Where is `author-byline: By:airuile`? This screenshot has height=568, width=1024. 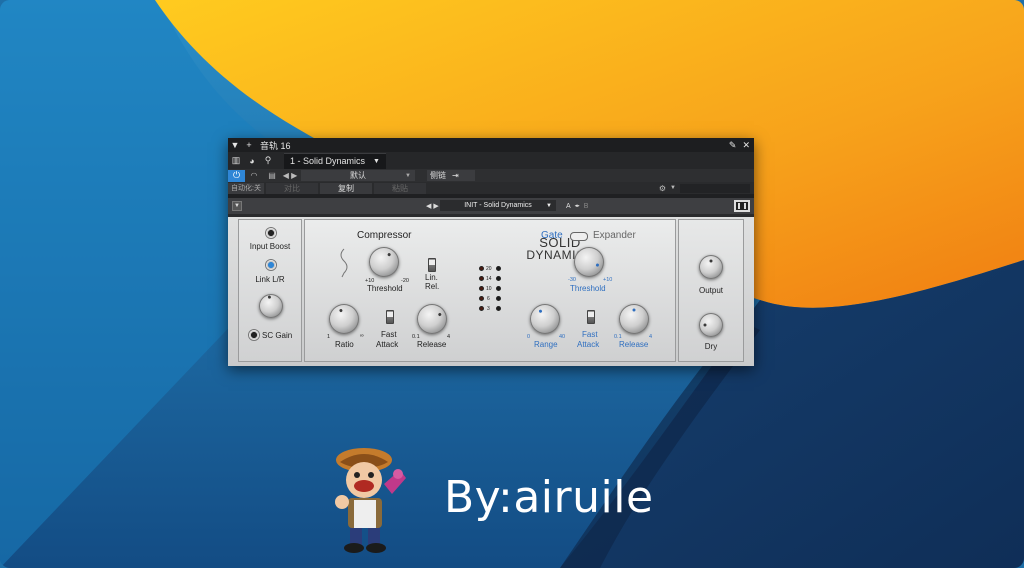
author-byline: By:airuile is located at coordinates (549, 497).